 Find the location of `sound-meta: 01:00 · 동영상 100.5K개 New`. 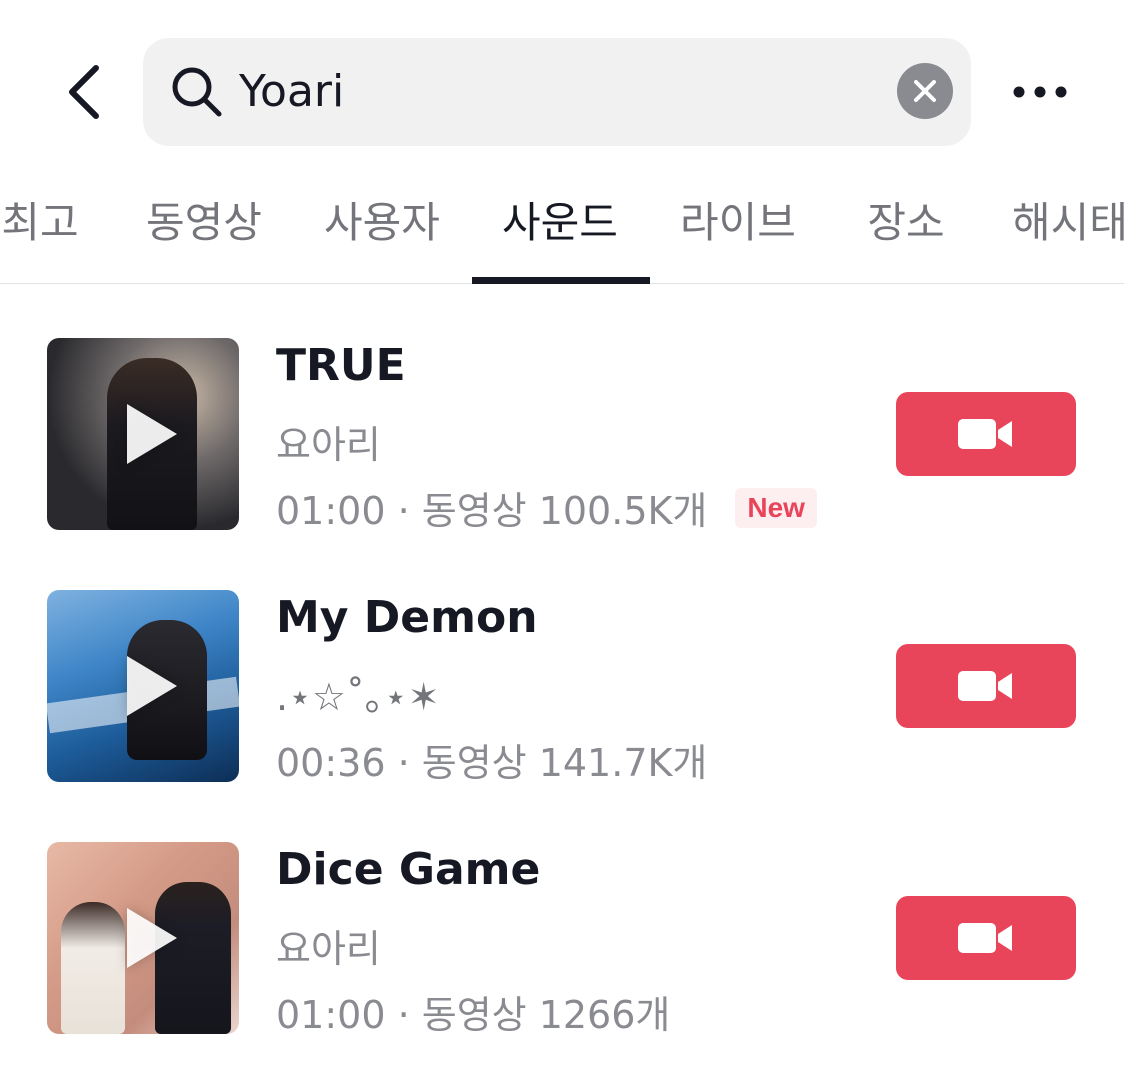

sound-meta: 01:00 · 동영상 100.5K개 New is located at coordinates (546, 507).